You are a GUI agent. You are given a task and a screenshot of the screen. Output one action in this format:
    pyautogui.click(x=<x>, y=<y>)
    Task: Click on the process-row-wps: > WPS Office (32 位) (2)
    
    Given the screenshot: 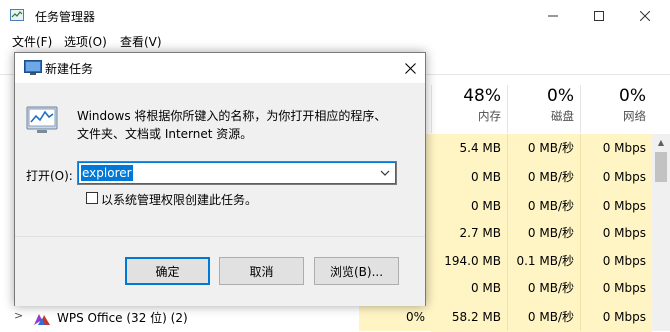 What is the action you would take?
    pyautogui.click(x=179, y=317)
    